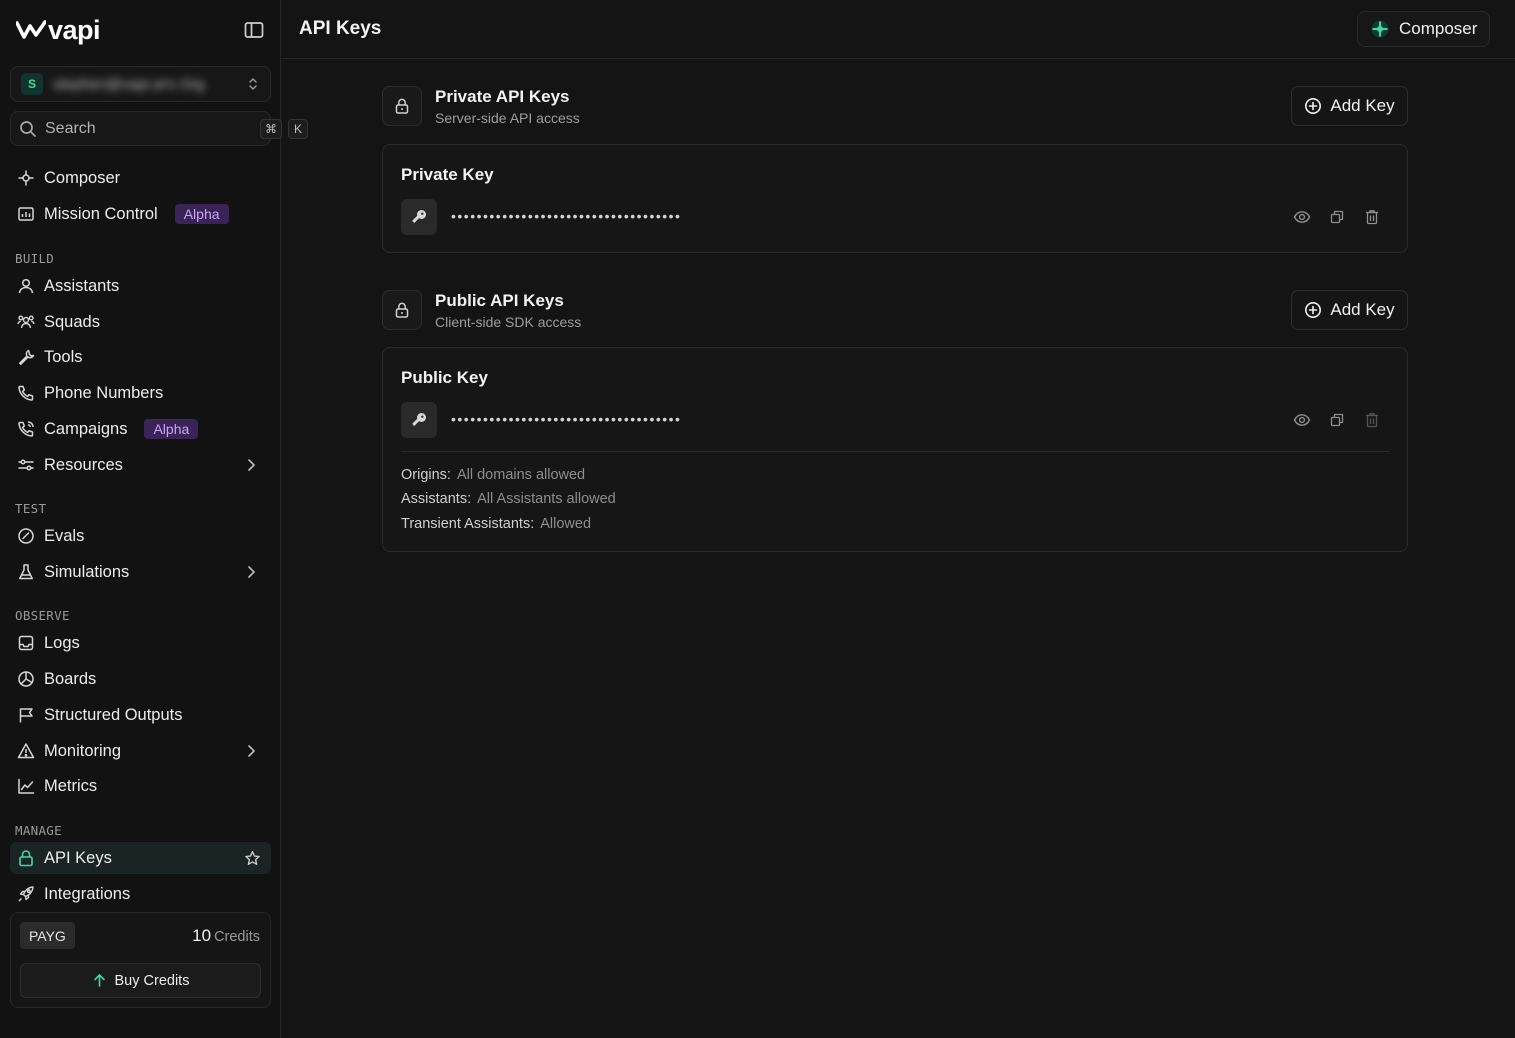 This screenshot has height=1038, width=1515. I want to click on sidebar-item-label: Simulations, so click(87, 571).